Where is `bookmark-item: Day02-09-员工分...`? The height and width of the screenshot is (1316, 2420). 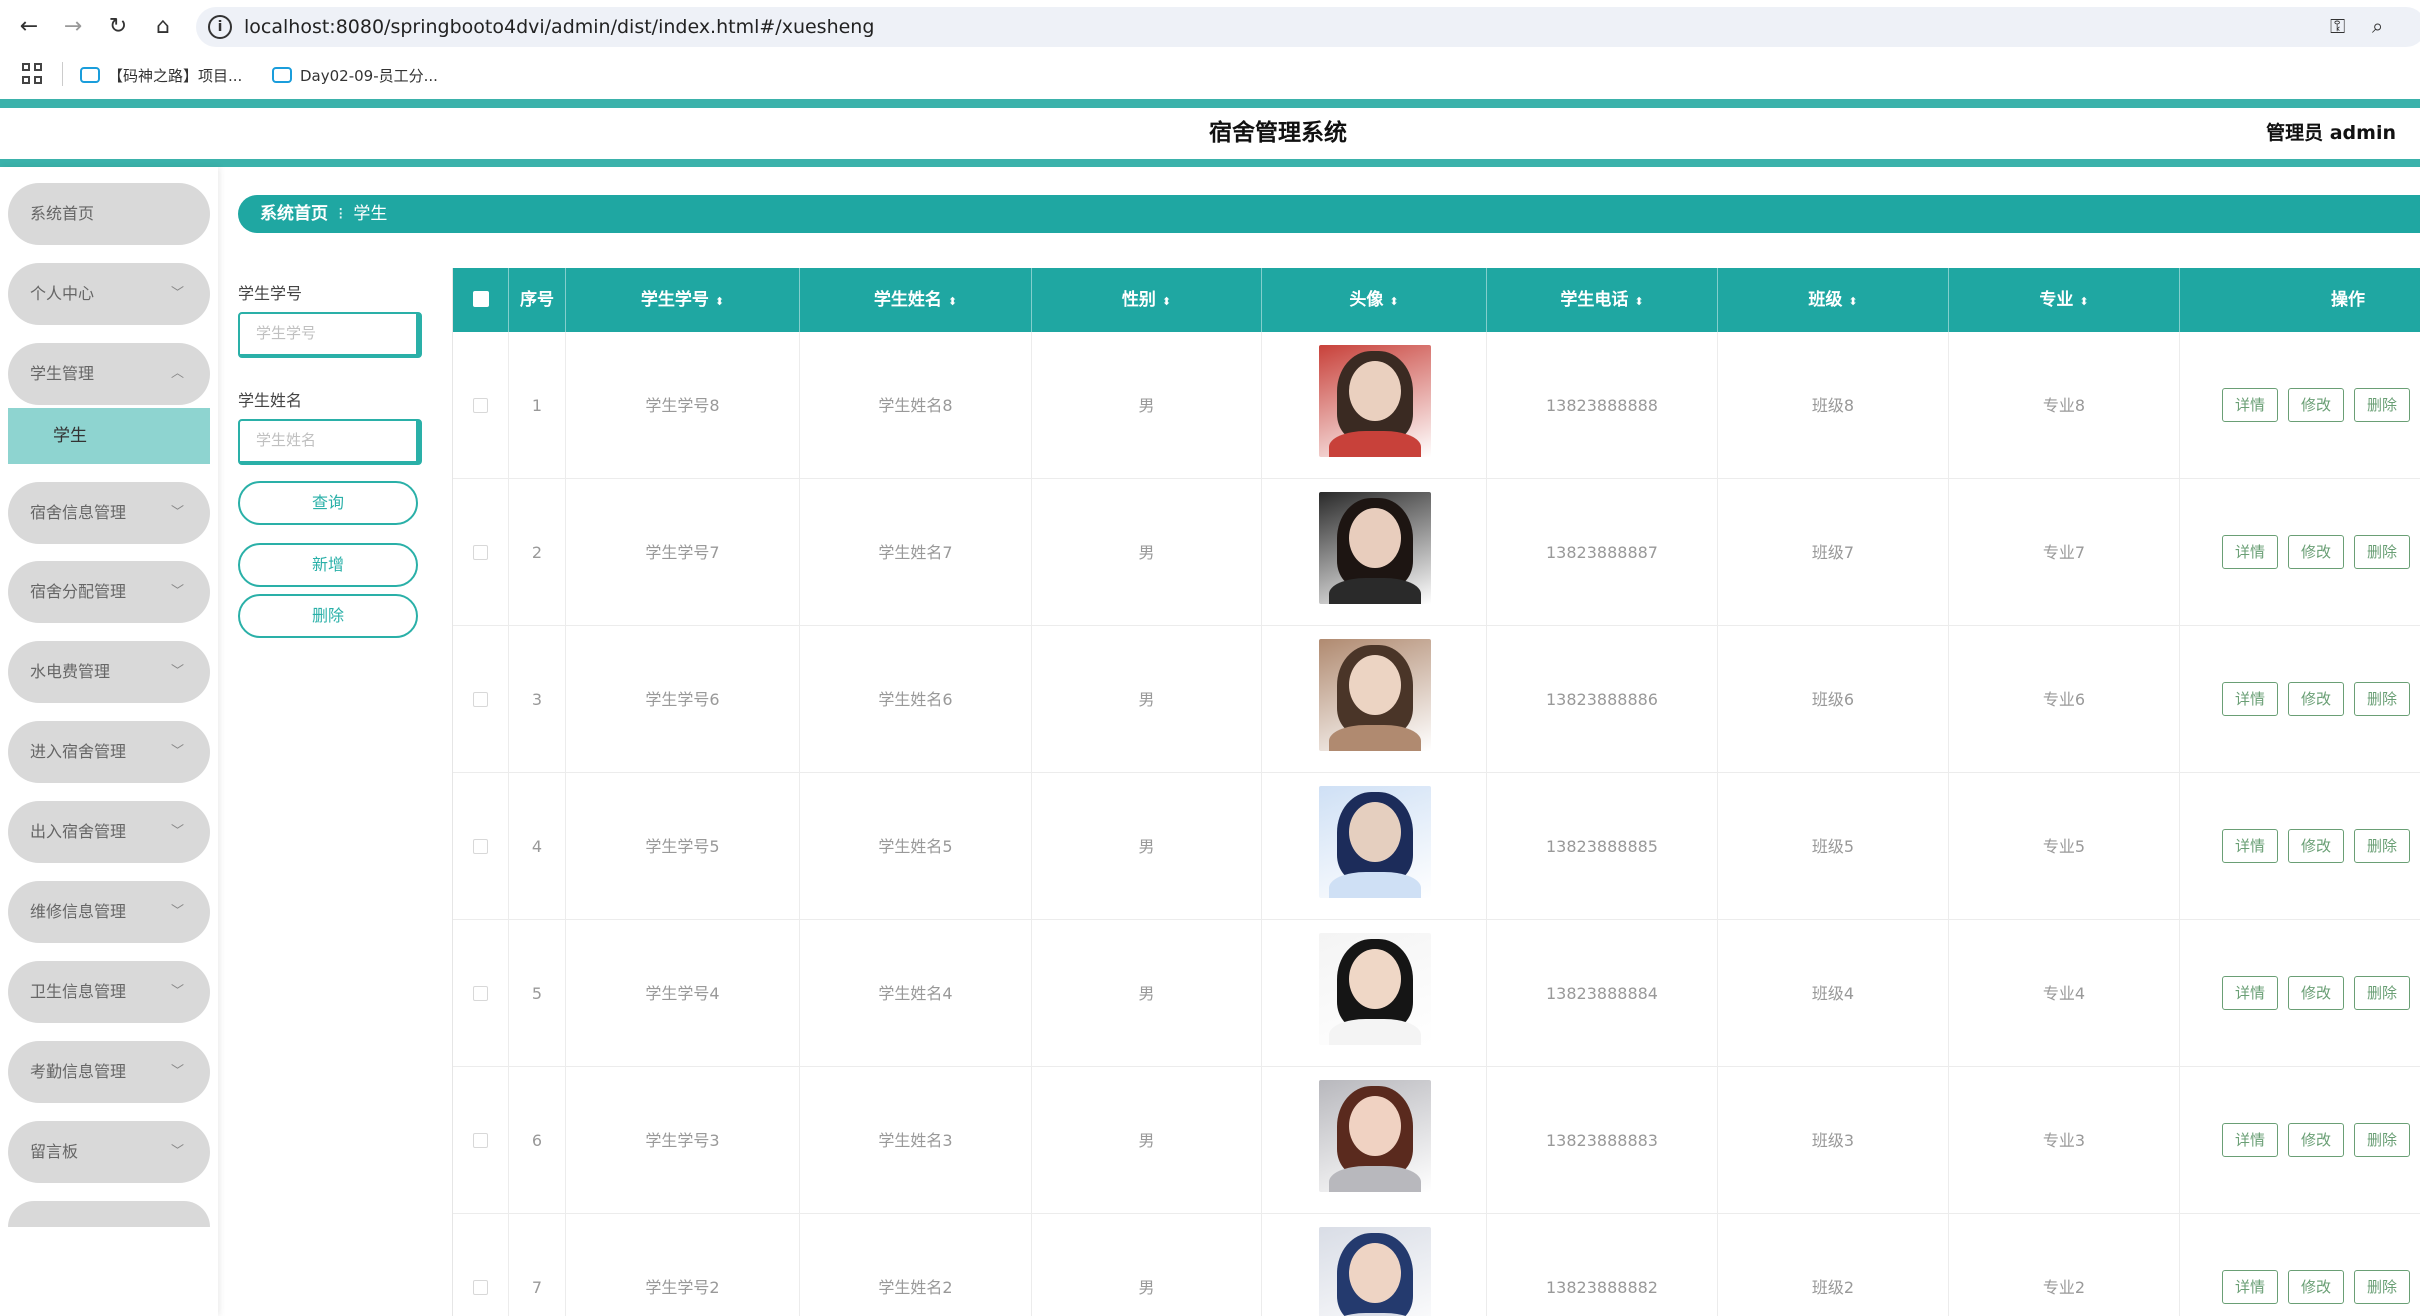
bookmark-item: Day02-09-员工分... is located at coordinates (355, 76).